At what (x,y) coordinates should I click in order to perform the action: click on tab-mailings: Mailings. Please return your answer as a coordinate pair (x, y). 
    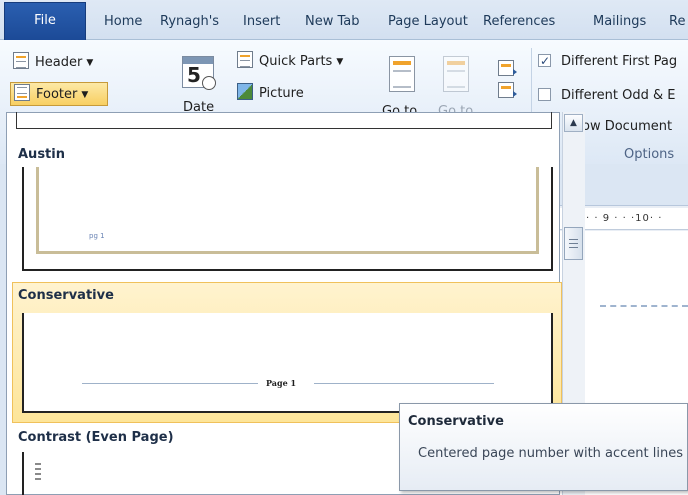
    Looking at the image, I should click on (619, 22).